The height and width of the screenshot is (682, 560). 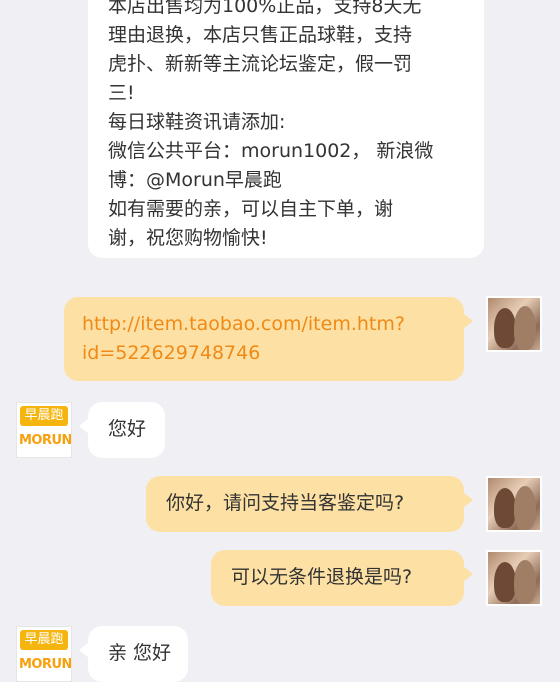 I want to click on user-question-text: 你好，请问支持当客鉴定吗?, so click(x=285, y=503).